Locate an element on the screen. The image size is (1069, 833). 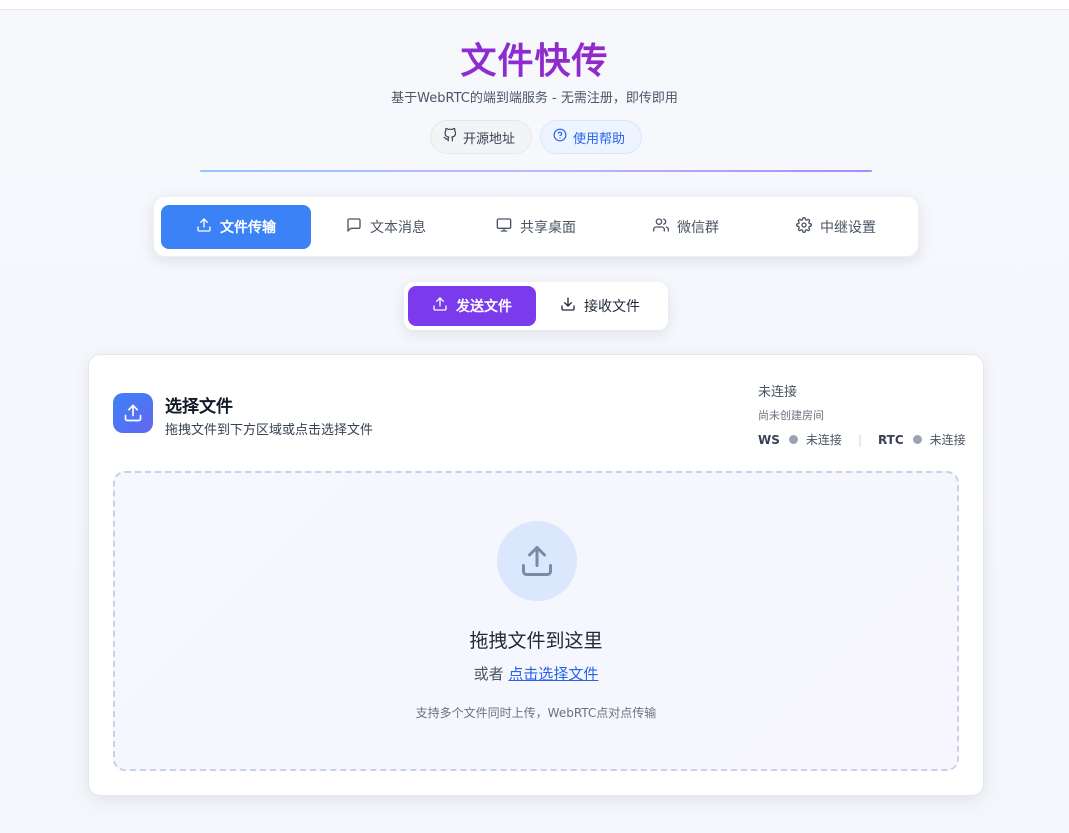
message-icon is located at coordinates (354, 227).